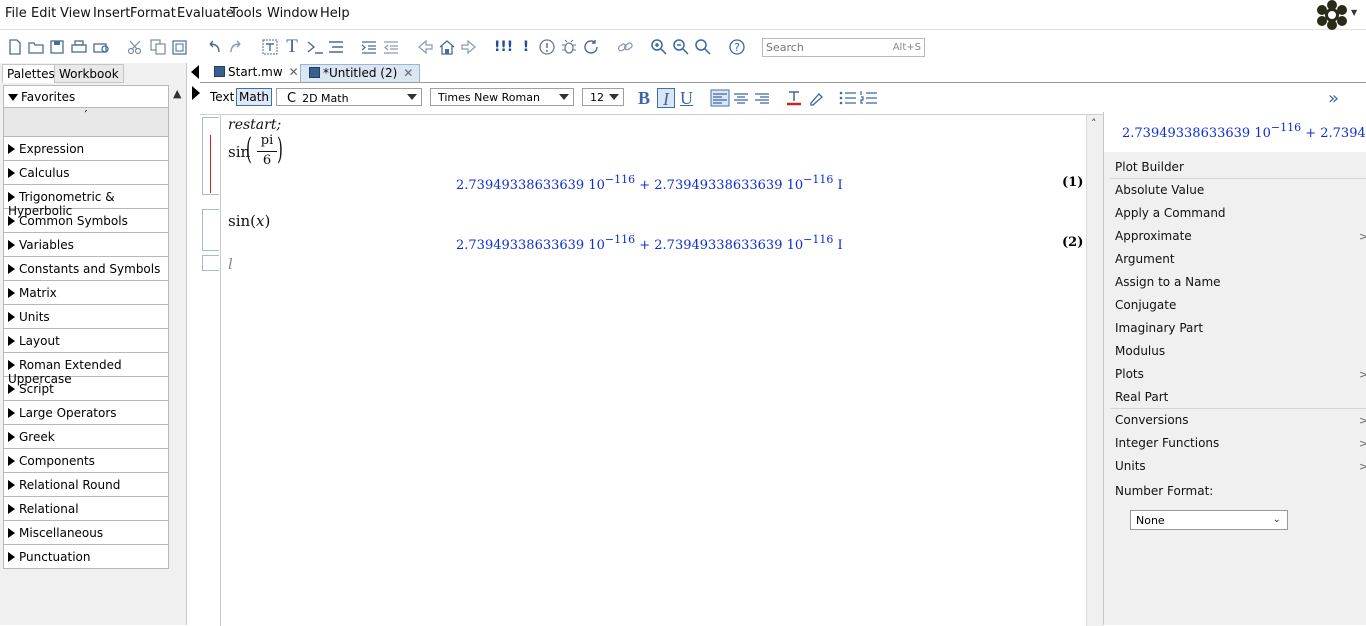 The width and height of the screenshot is (1366, 626). I want to click on align-right-icon, so click(762, 98).